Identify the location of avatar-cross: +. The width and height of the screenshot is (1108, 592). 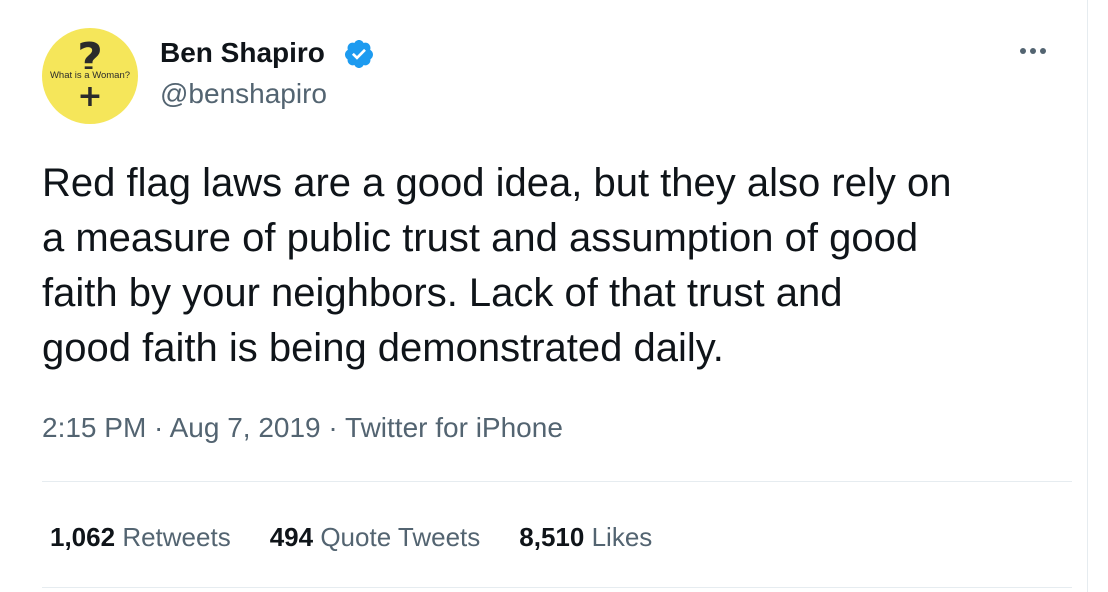
(90, 96).